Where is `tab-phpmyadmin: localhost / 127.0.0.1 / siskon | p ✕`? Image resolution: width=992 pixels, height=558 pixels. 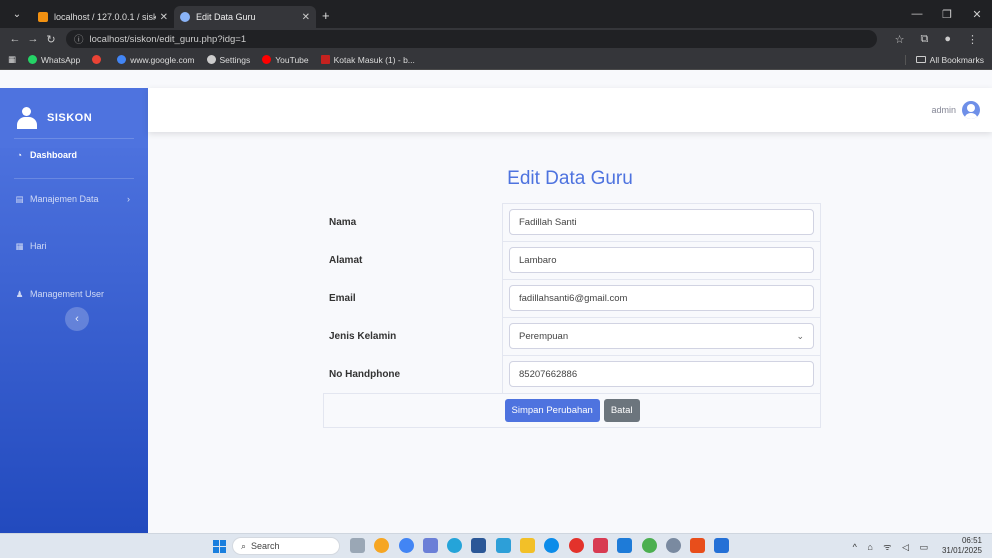 tab-phpmyadmin: localhost / 127.0.0.1 / siskon | p ✕ is located at coordinates (103, 17).